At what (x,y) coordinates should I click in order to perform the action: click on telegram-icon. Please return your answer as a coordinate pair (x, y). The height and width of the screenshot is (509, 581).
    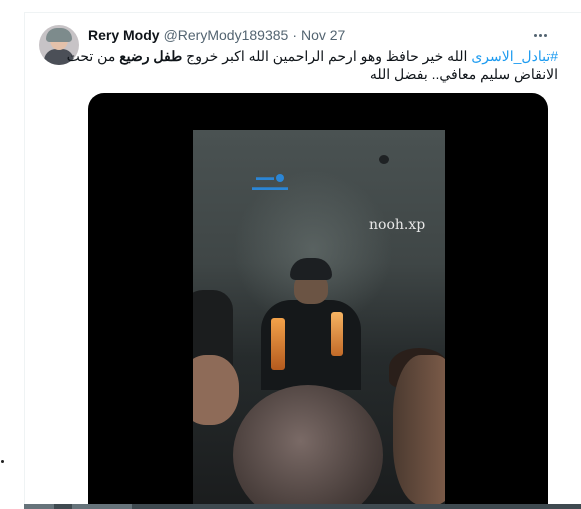
    Looking at the image, I should click on (280, 177).